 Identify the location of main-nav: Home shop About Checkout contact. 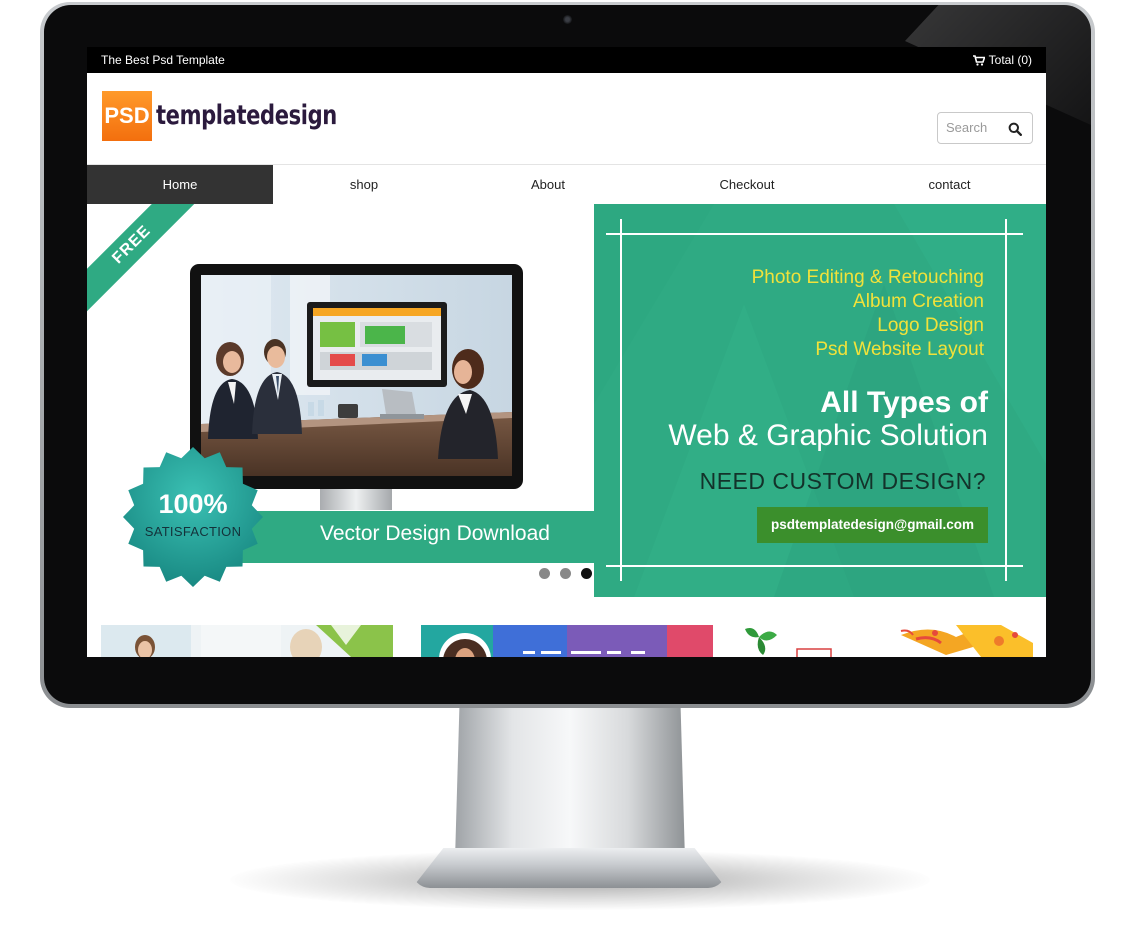
(566, 184).